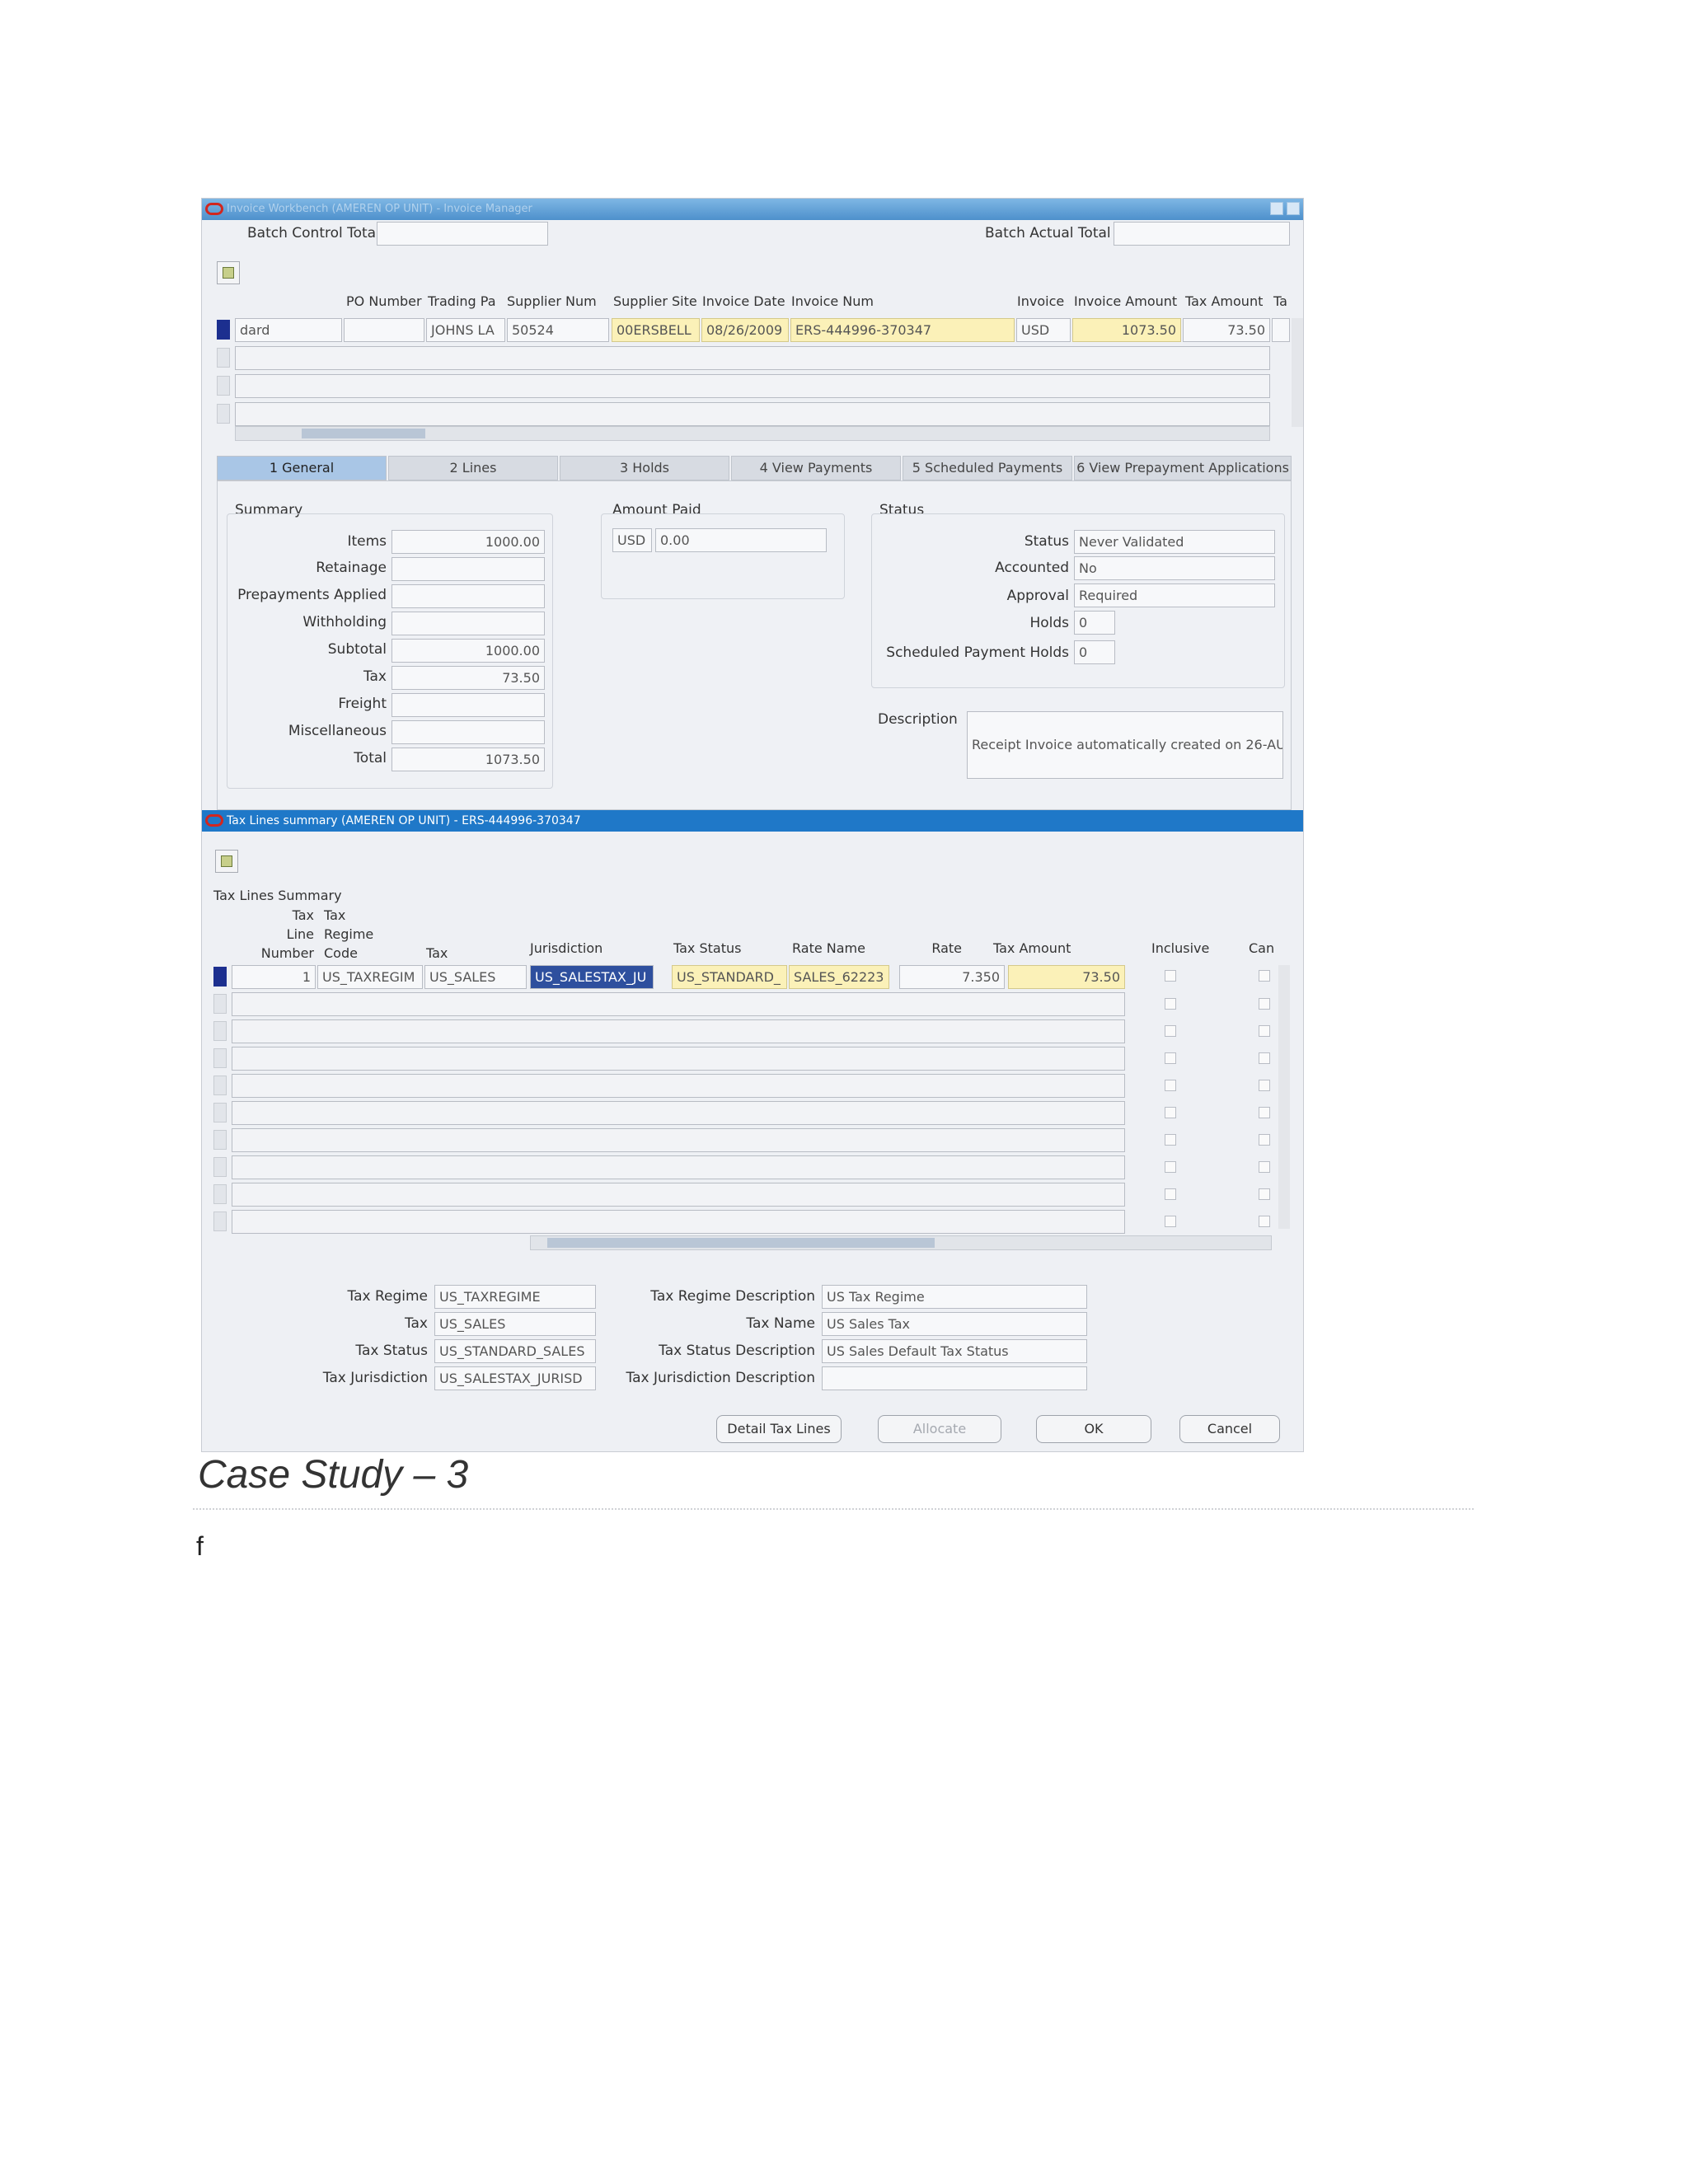 This screenshot has width=1688, height=2184. I want to click on tax-grid-horizontal-scrollbar, so click(901, 1242).